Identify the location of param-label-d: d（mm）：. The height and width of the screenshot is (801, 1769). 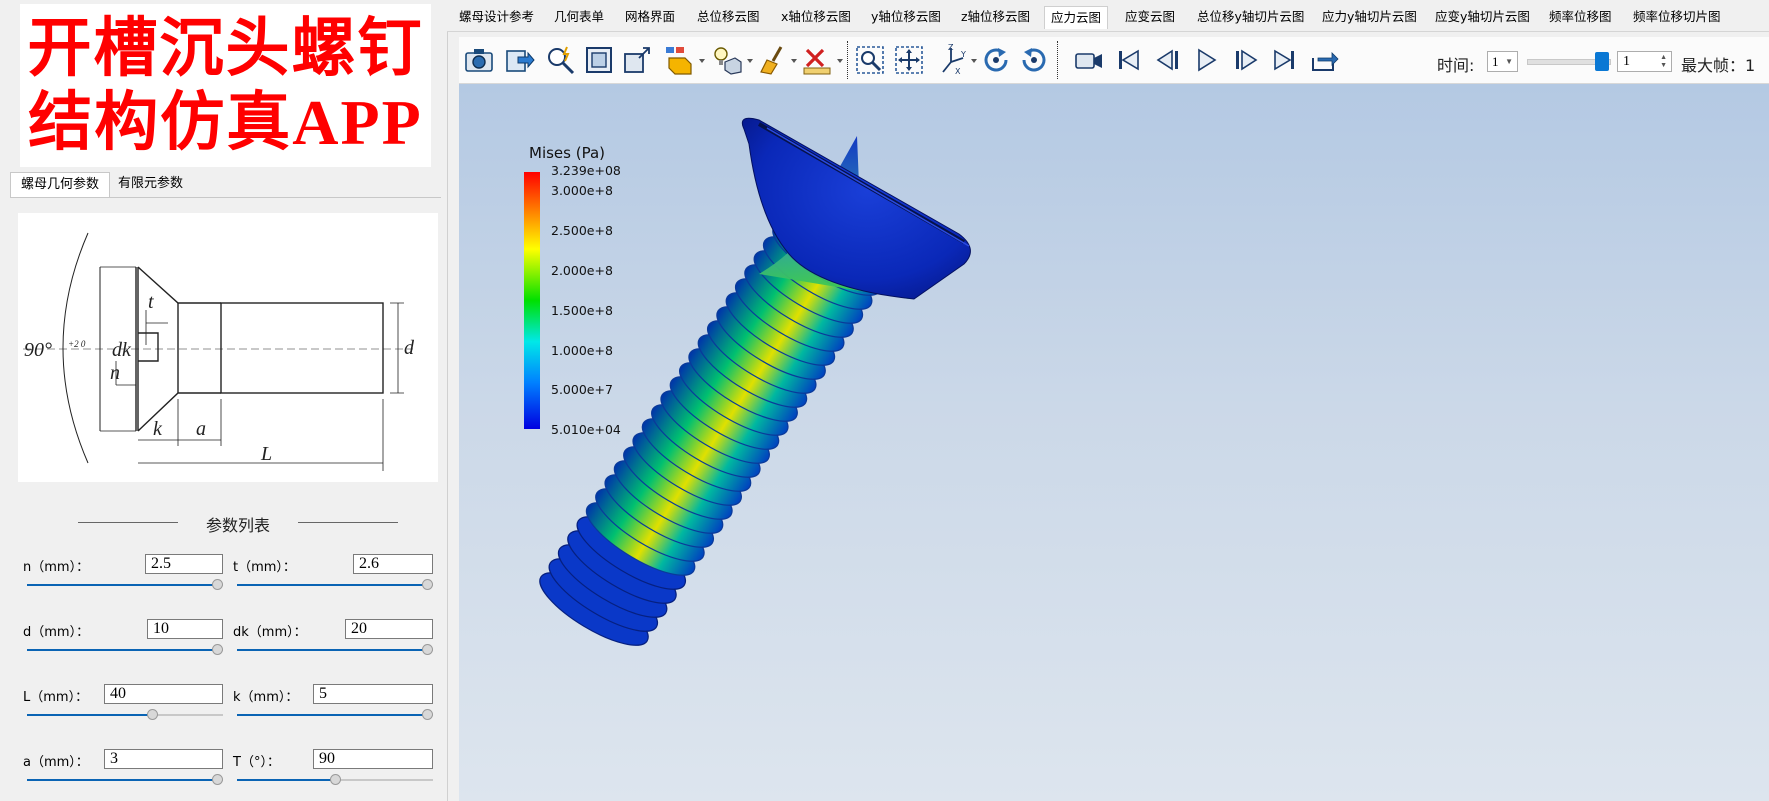
(56, 632).